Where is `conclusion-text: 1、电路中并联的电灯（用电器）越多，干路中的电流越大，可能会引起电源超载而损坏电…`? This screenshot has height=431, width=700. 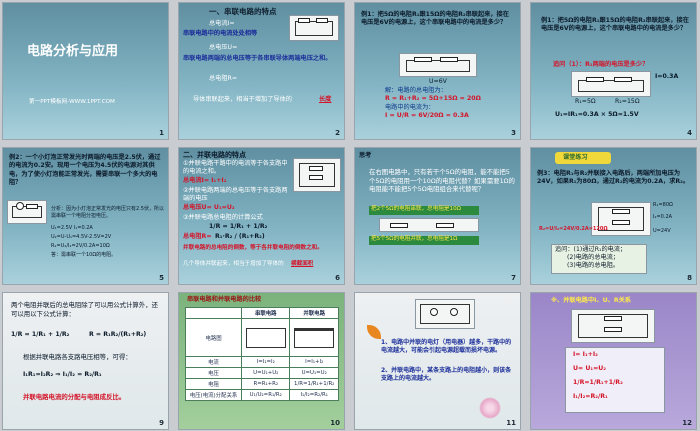
conclusion-text: 1、电路中并联的电灯（用电器）越多，干路中的电流越大，可能会引起电源超载而损坏电… is located at coordinates (446, 347).